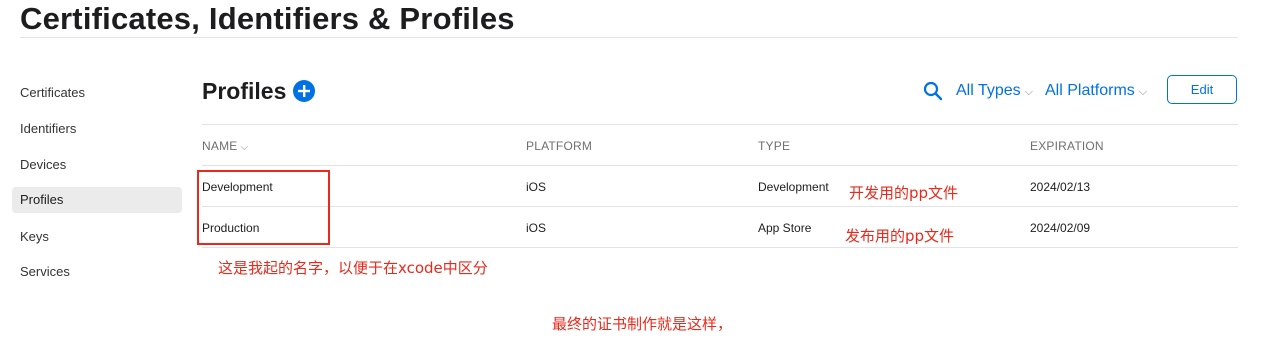 The width and height of the screenshot is (1280, 352). I want to click on sidebar-item-devices: Devices, so click(97, 165).